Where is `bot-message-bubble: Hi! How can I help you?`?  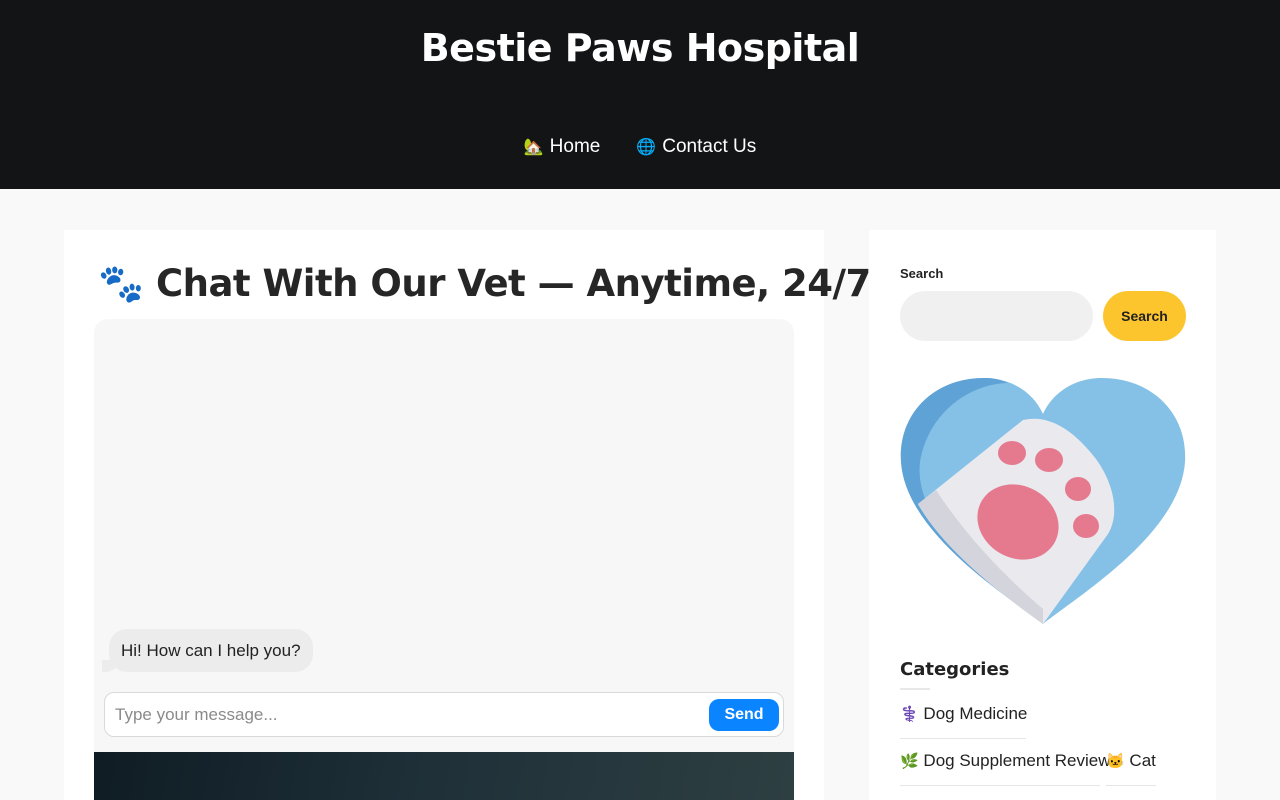
bot-message-bubble: Hi! How can I help you? is located at coordinates (211, 650).